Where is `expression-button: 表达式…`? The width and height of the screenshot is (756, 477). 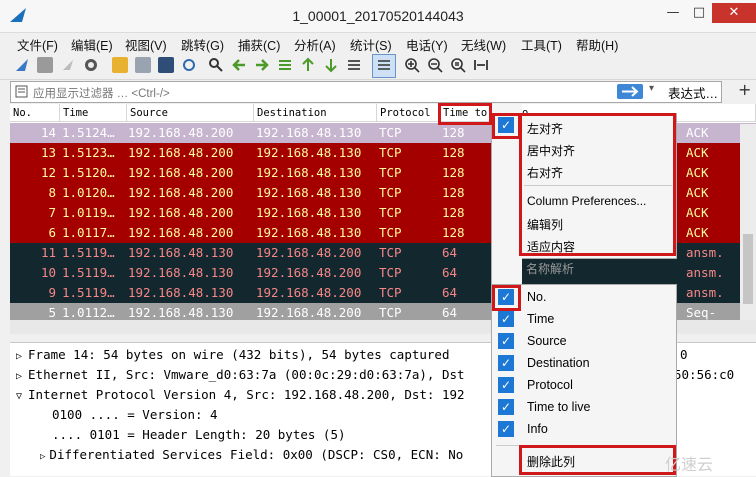 expression-button: 表达式… is located at coordinates (693, 92).